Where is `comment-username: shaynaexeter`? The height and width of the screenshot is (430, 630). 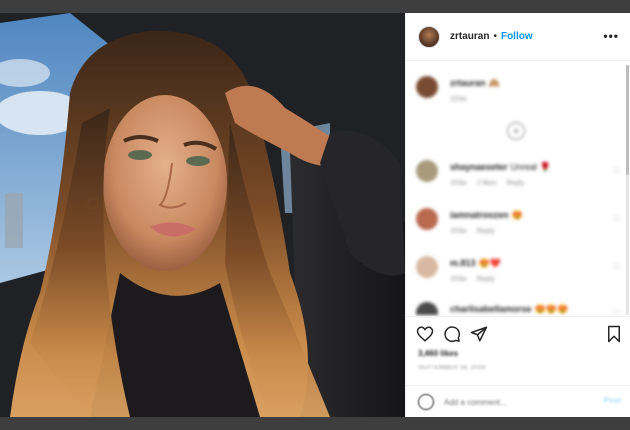 comment-username: shaynaexeter is located at coordinates (479, 167).